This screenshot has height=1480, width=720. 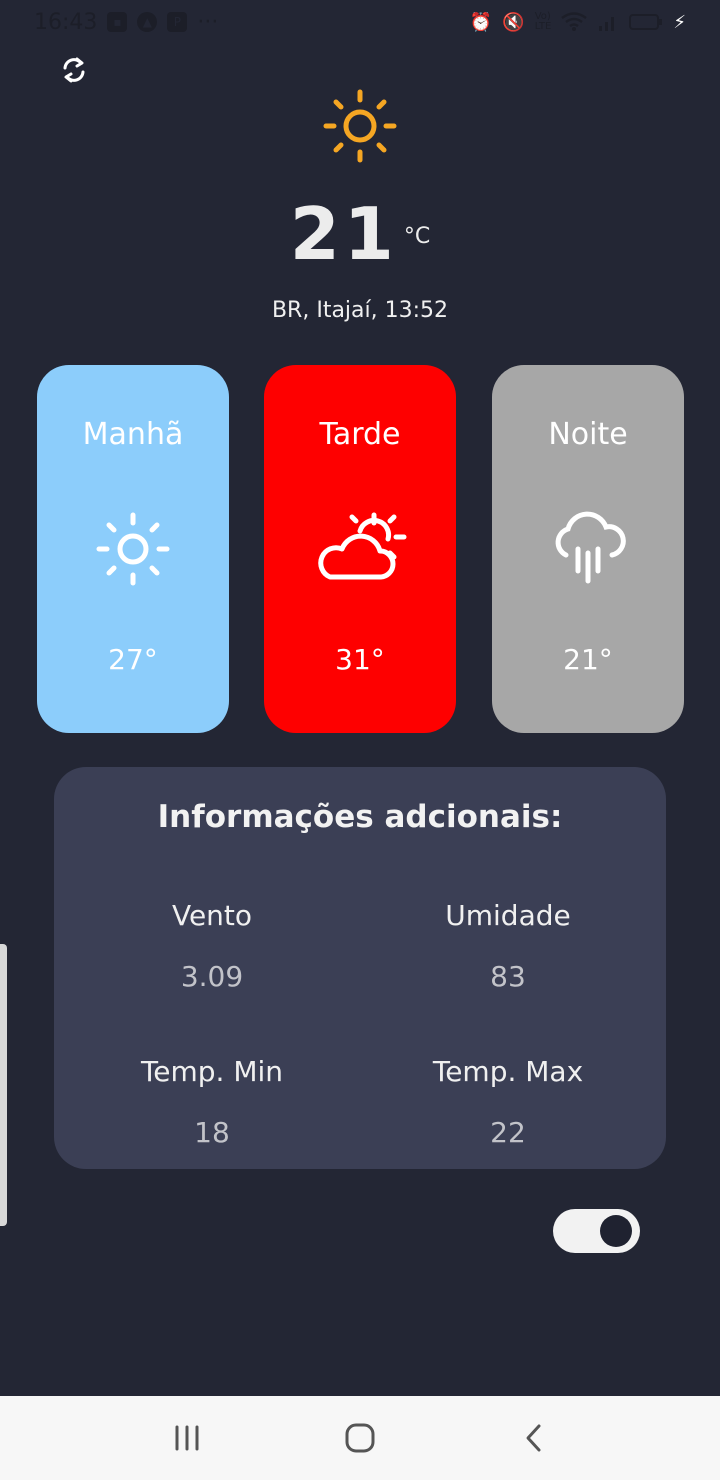 What do you see at coordinates (574, 21) in the screenshot?
I see `wifi-icon` at bounding box center [574, 21].